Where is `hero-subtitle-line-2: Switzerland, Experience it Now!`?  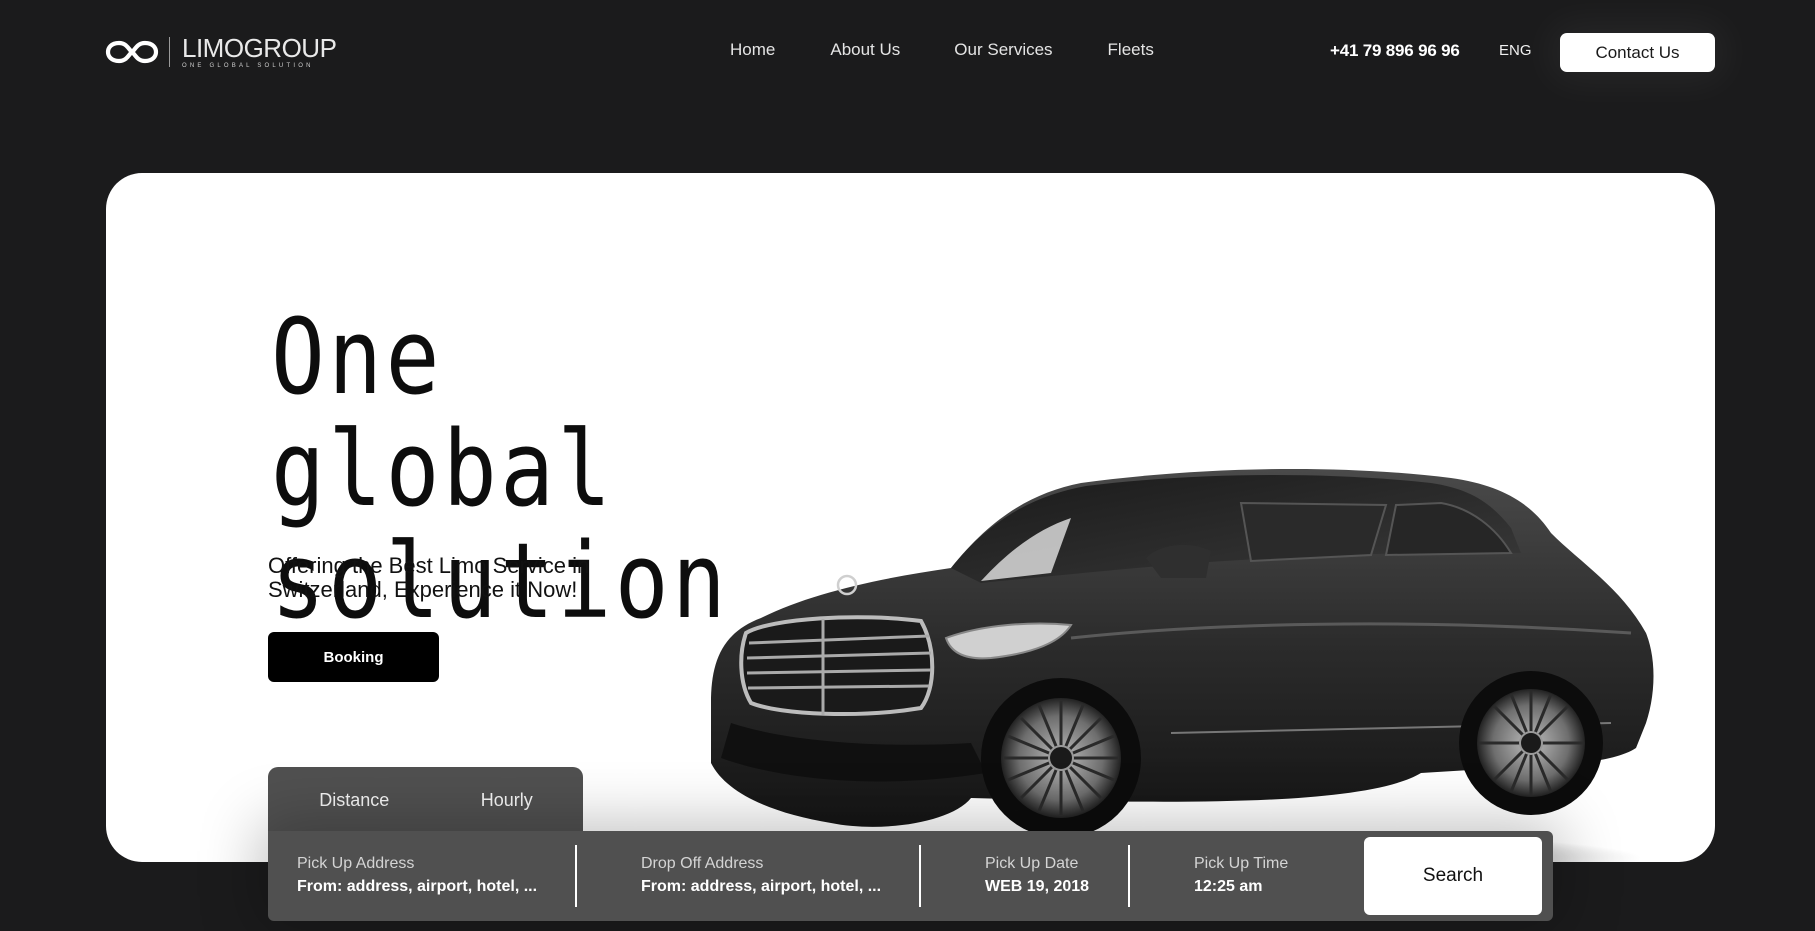 hero-subtitle-line-2: Switzerland, Experience it Now! is located at coordinates (423, 589).